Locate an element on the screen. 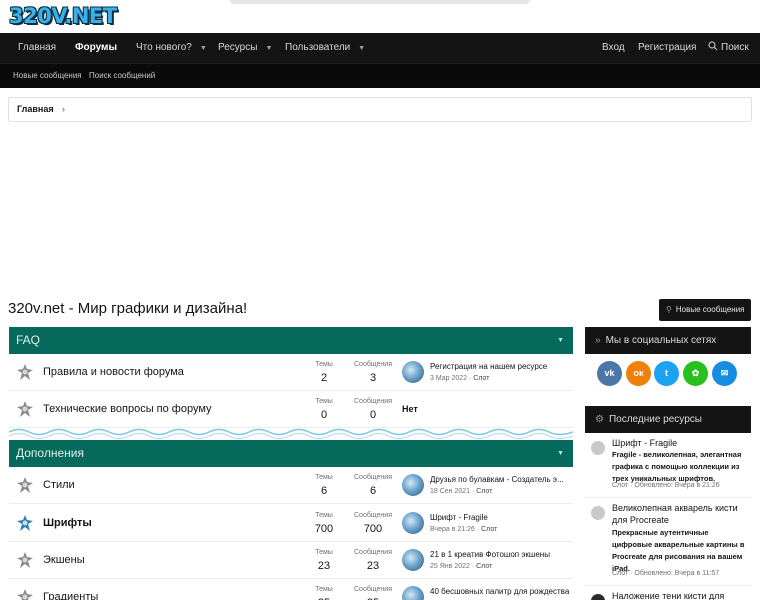  search-link: Поиск is located at coordinates (728, 48).